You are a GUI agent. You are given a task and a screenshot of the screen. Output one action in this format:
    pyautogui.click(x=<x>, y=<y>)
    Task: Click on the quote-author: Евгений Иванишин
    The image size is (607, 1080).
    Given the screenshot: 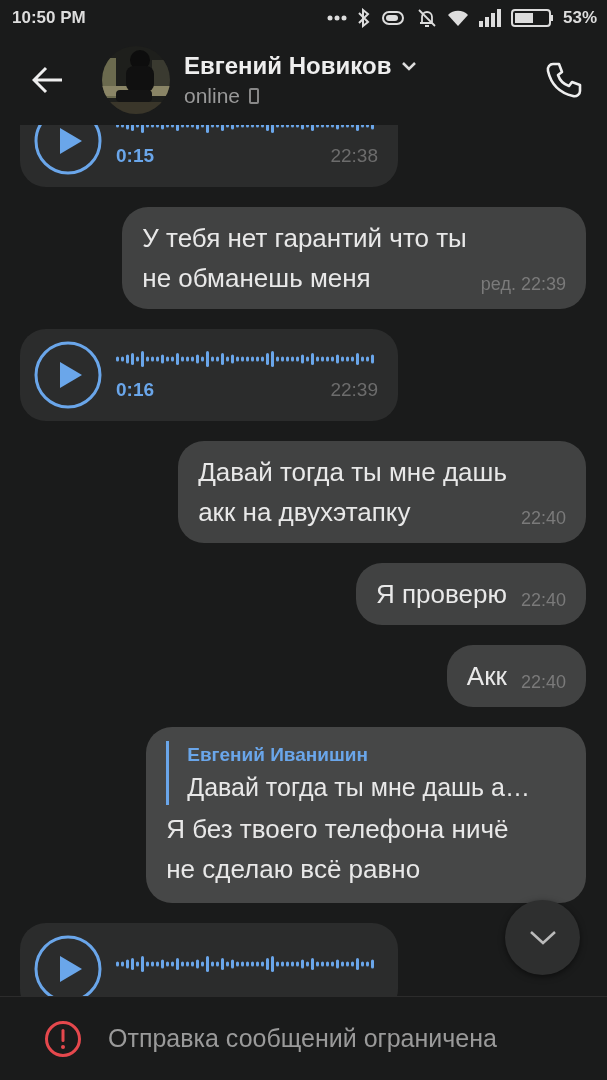 What is the action you would take?
    pyautogui.click(x=278, y=755)
    